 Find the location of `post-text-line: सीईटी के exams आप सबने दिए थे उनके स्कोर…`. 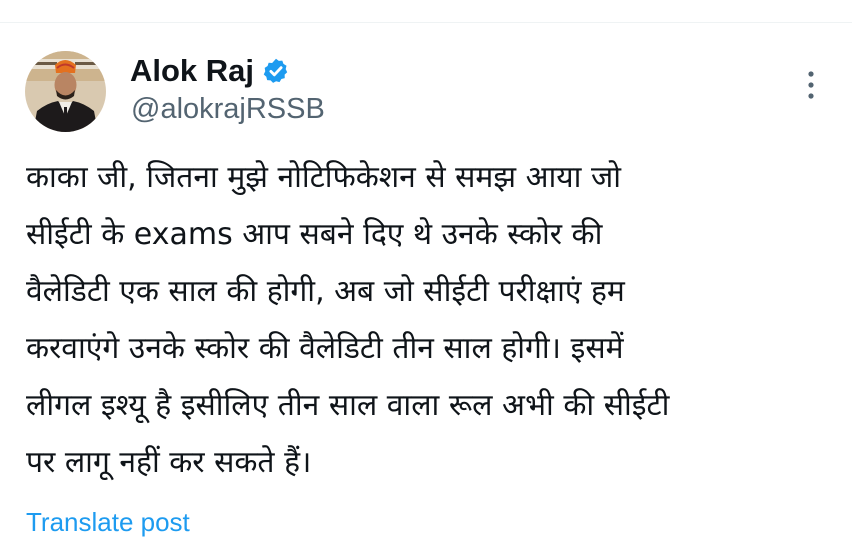

post-text-line: सीईटी के exams आप सबने दिए थे उनके स्कोर… is located at coordinates (314, 234).